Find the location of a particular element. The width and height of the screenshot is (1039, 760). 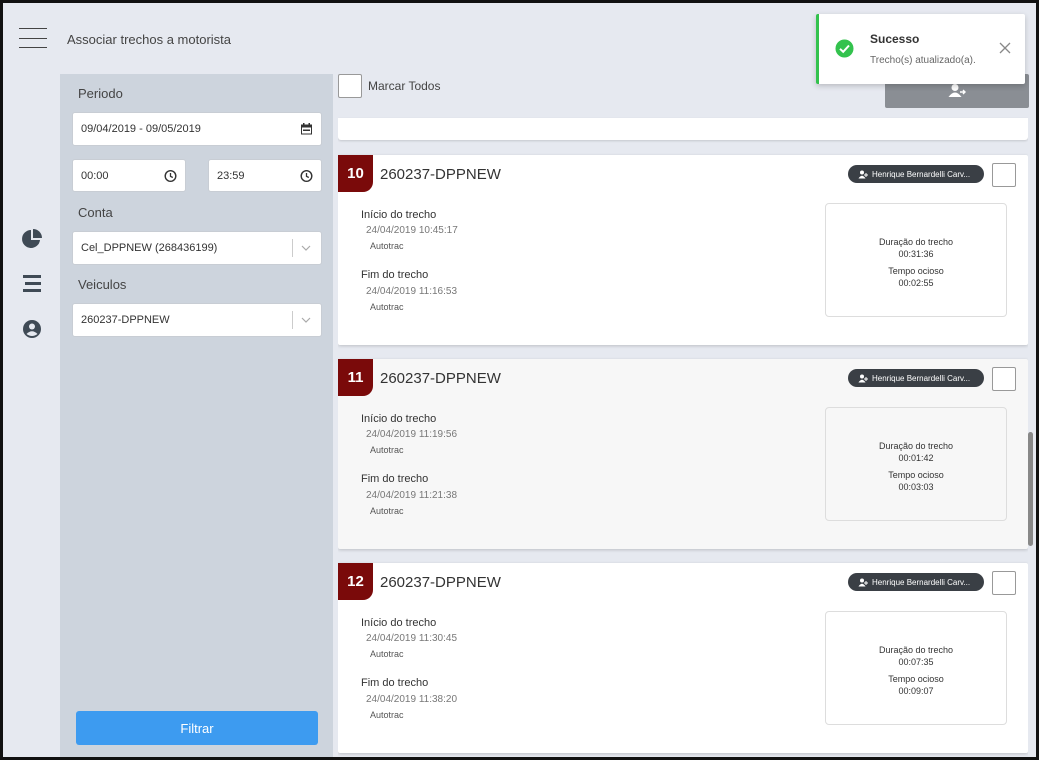

list-item is located at coordinates (683, 129).